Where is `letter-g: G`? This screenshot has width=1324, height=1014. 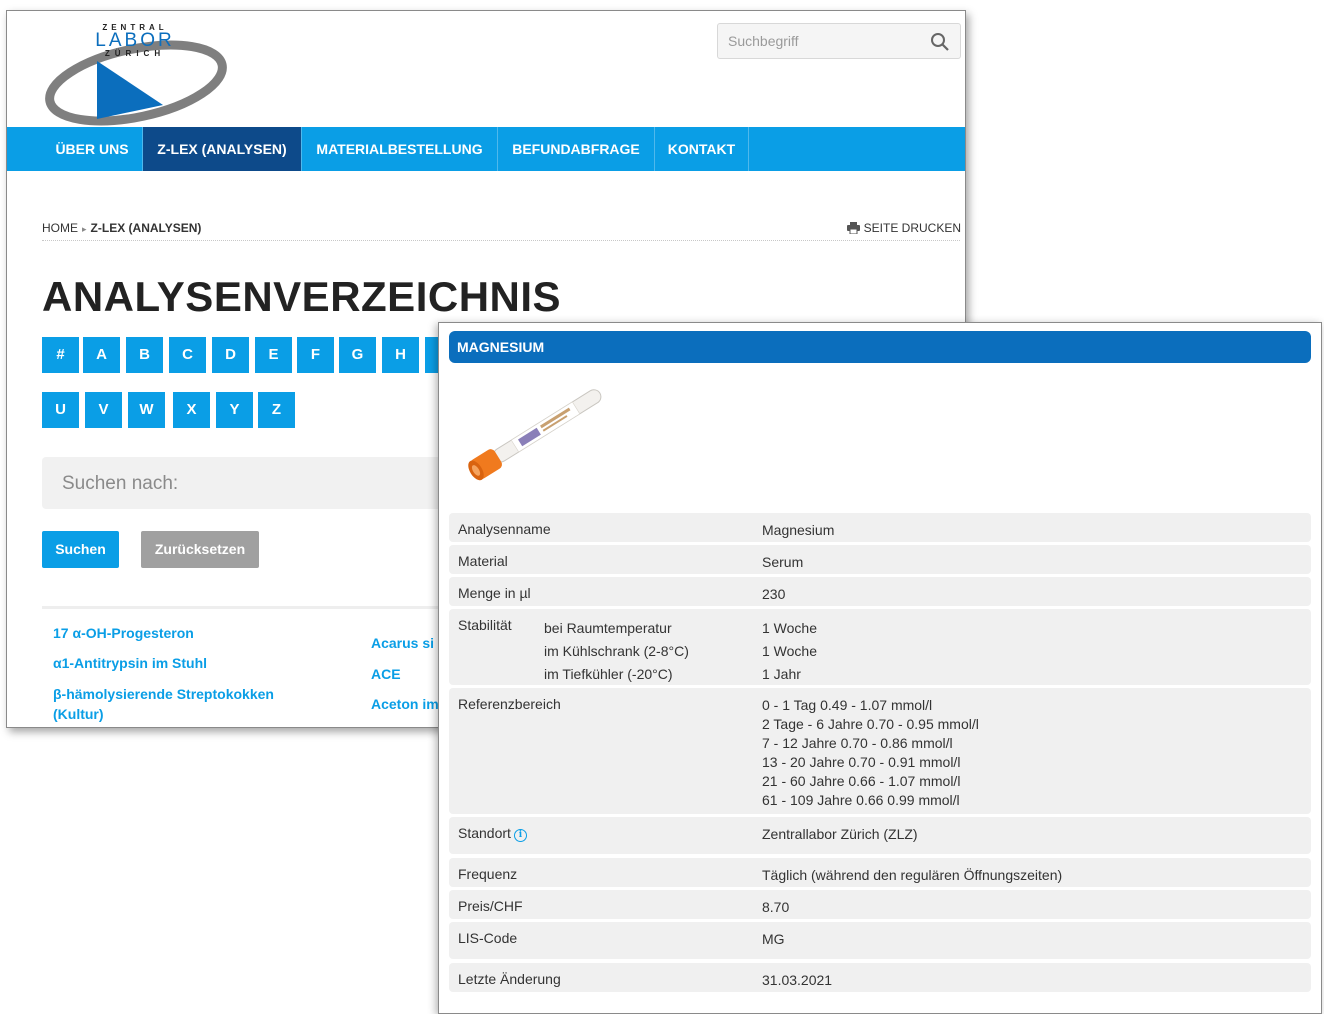 letter-g: G is located at coordinates (357, 355).